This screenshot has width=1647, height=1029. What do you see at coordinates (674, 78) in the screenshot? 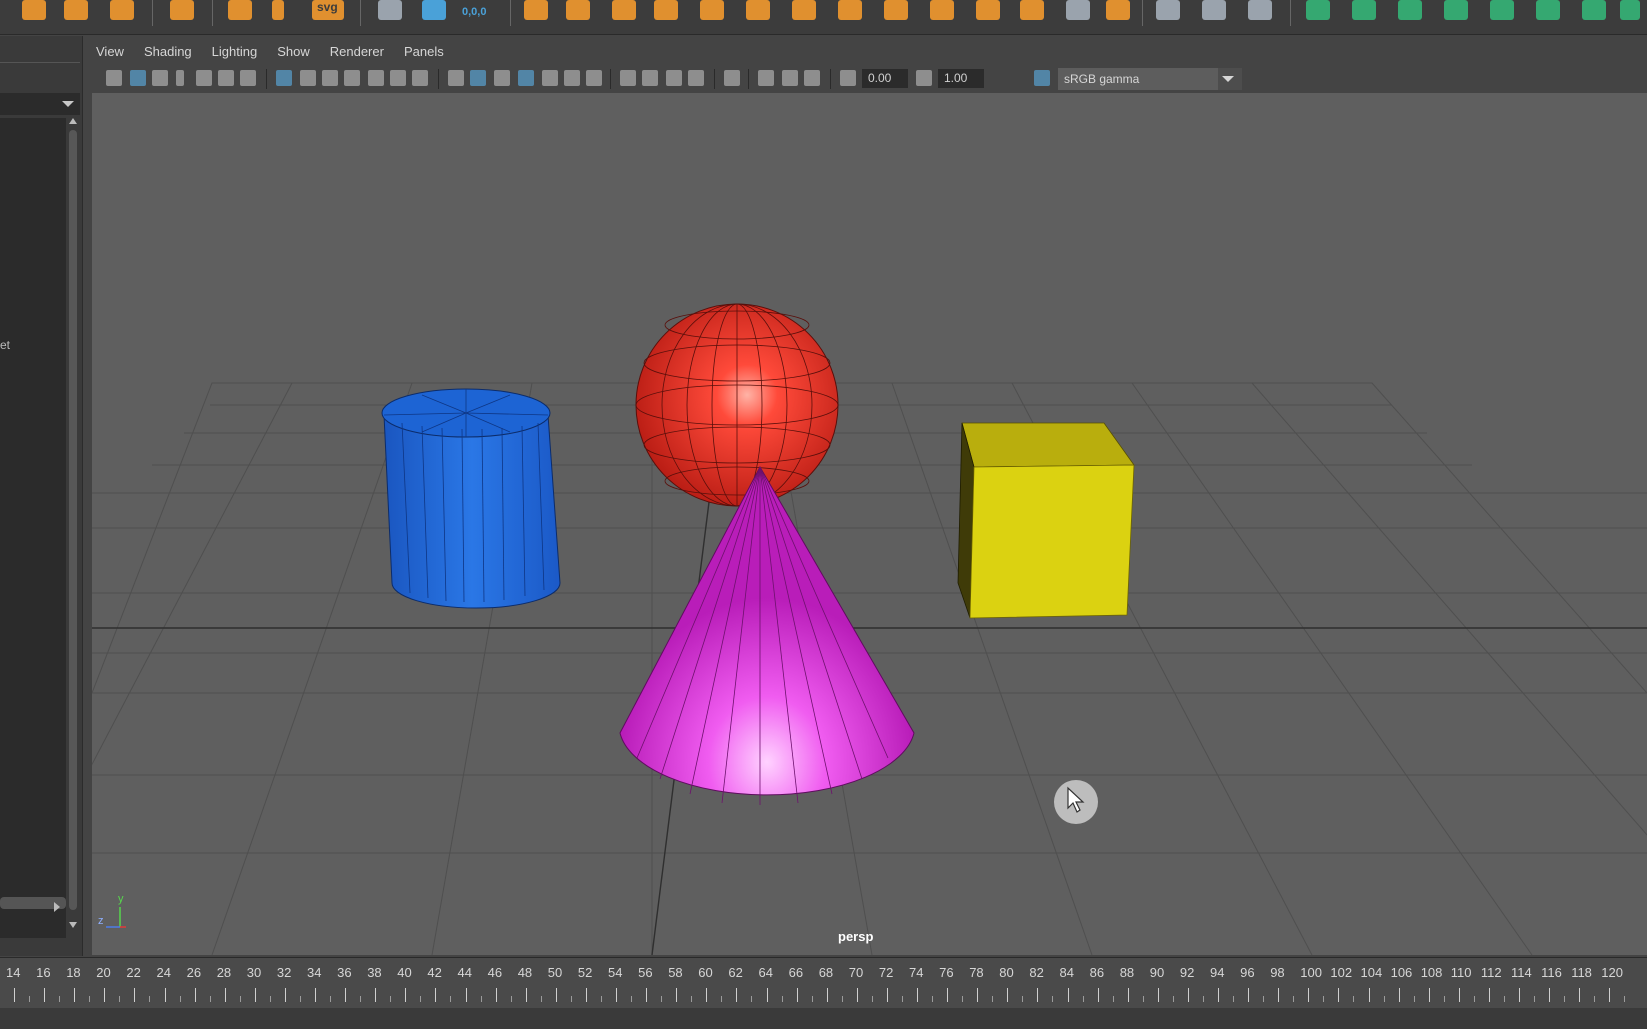
I see `anti-aliasing-icon` at bounding box center [674, 78].